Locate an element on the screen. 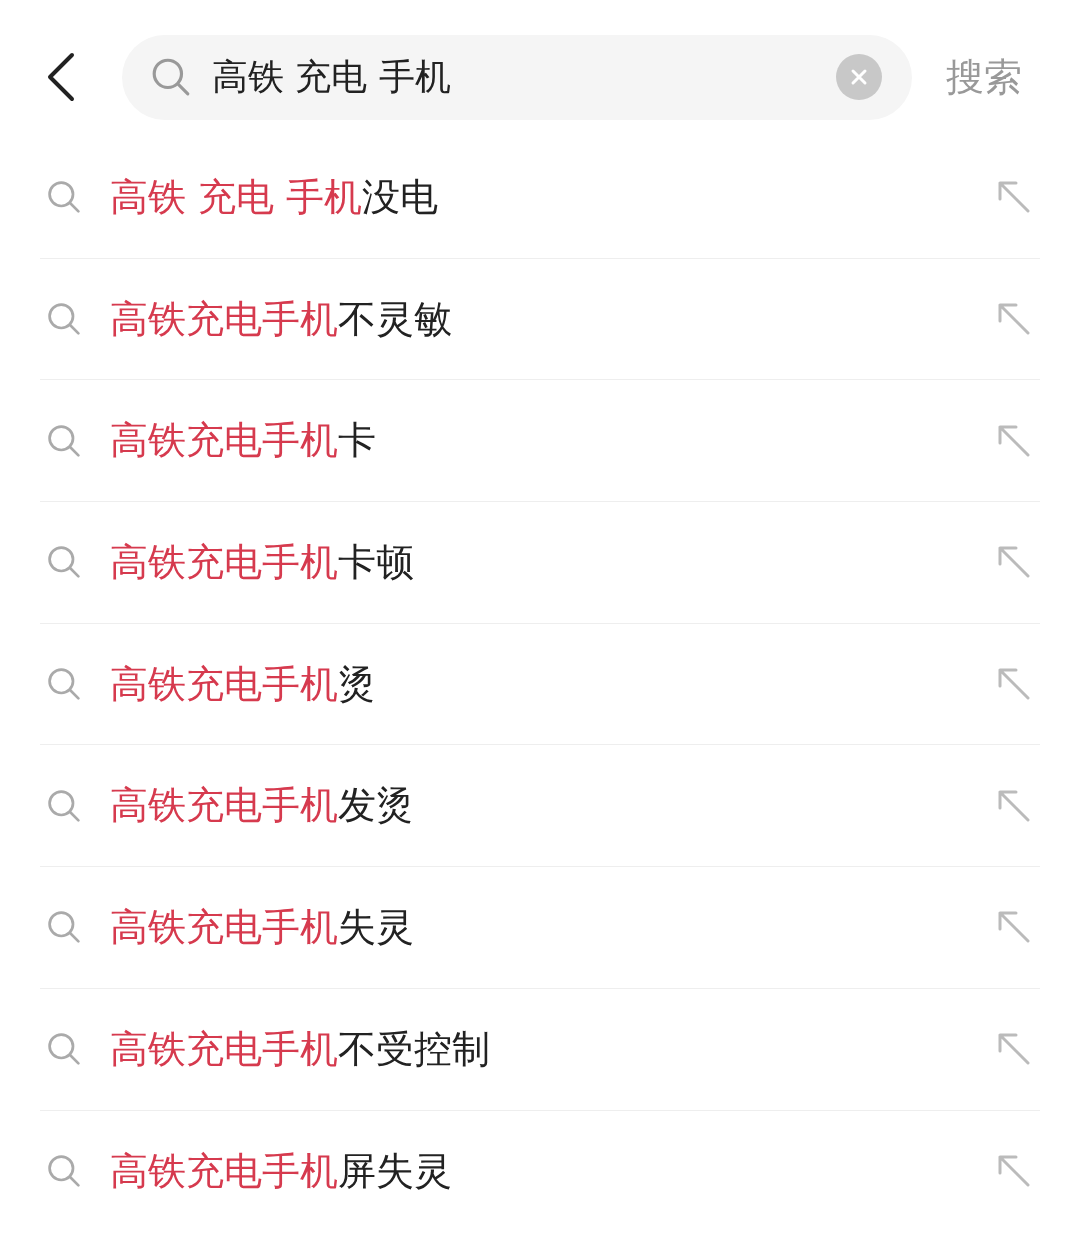 The height and width of the screenshot is (1233, 1080). close-icon is located at coordinates (859, 77).